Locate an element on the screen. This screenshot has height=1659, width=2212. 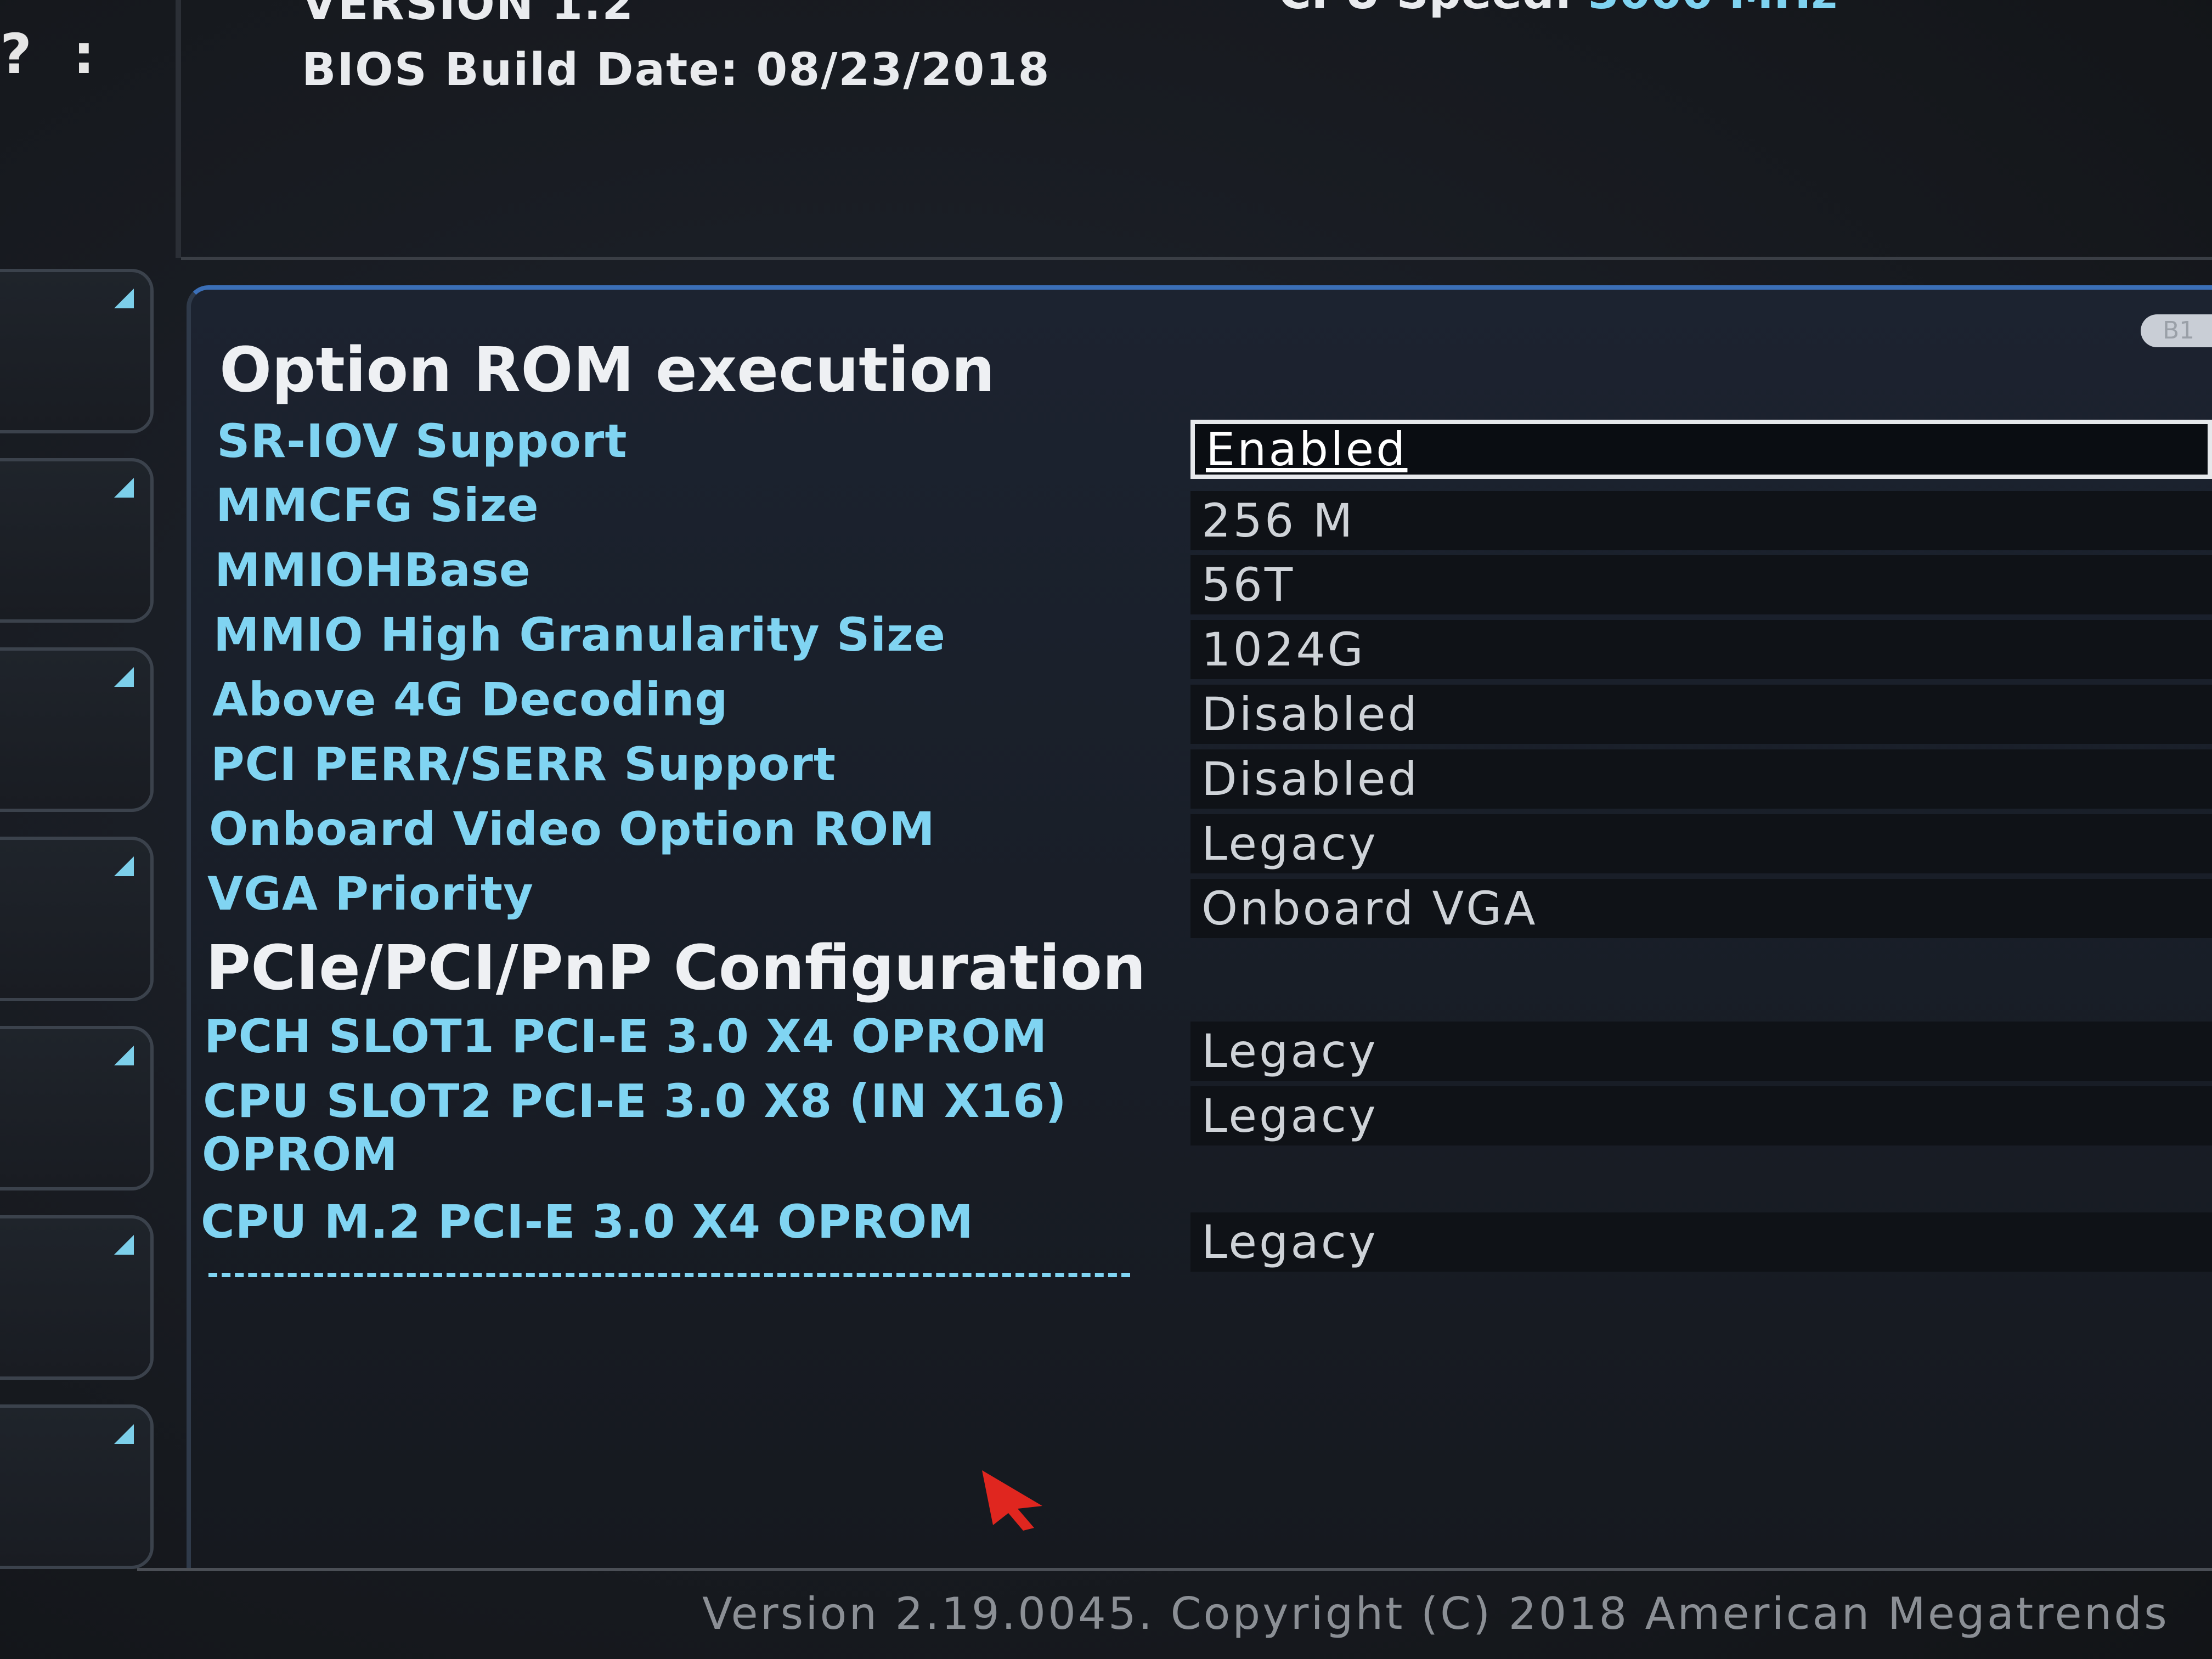
option-label-cpu-slot2-oprom-line2: OPROM is located at coordinates (300, 1154).